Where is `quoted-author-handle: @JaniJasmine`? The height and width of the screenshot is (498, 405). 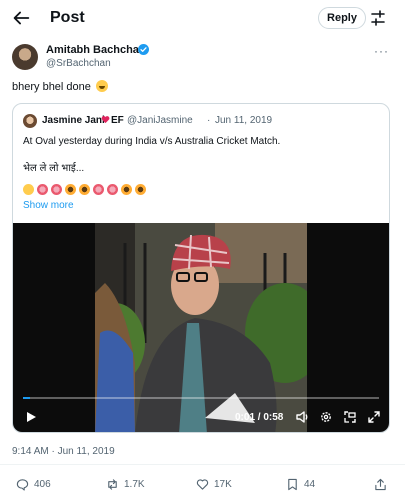
quoted-author-handle: @JaniJasmine is located at coordinates (160, 120).